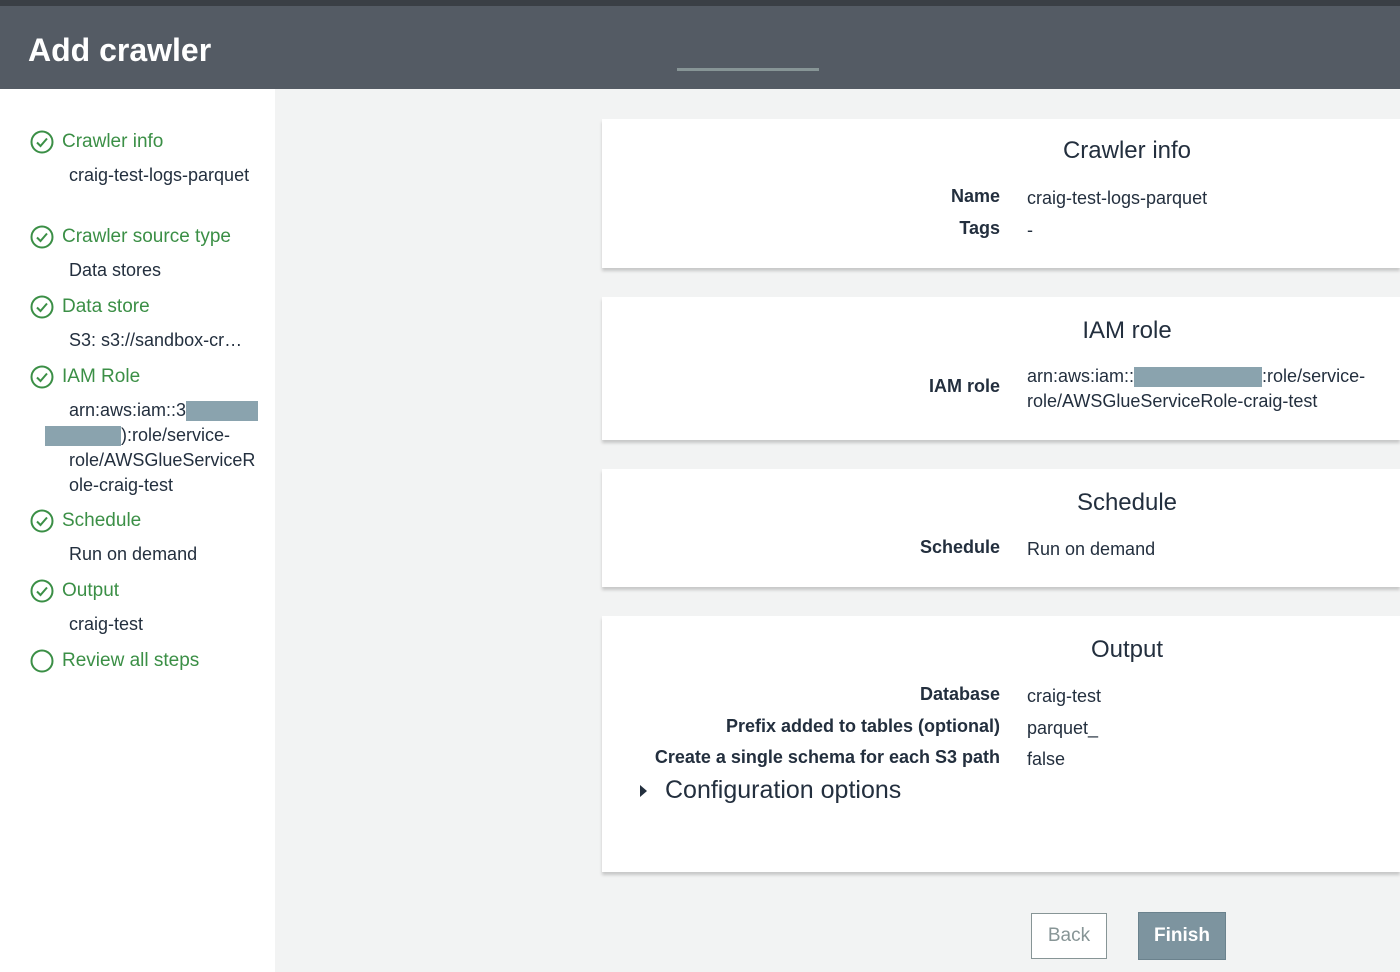  Describe the element at coordinates (42, 661) in the screenshot. I see `circle-icon` at that location.